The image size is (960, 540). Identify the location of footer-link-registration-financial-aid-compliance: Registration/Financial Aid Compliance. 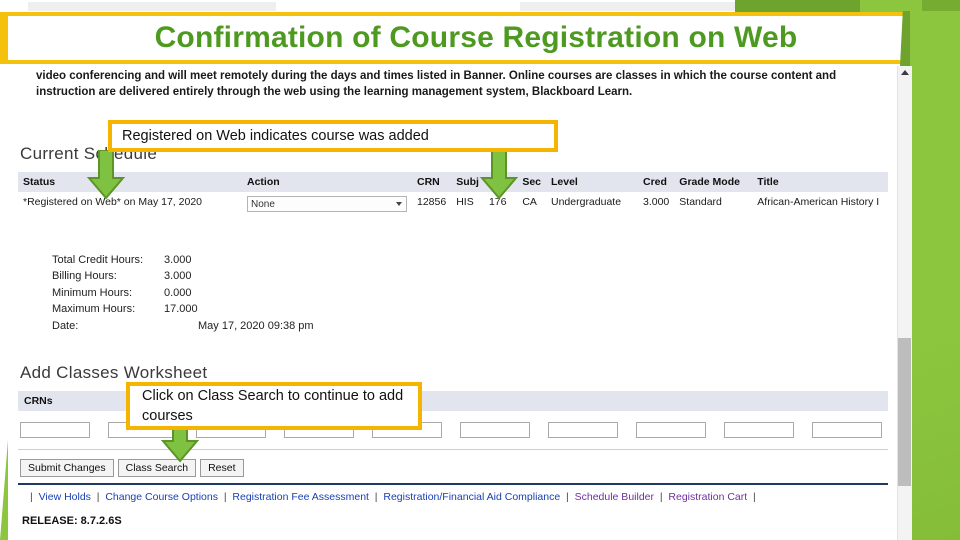
(471, 497).